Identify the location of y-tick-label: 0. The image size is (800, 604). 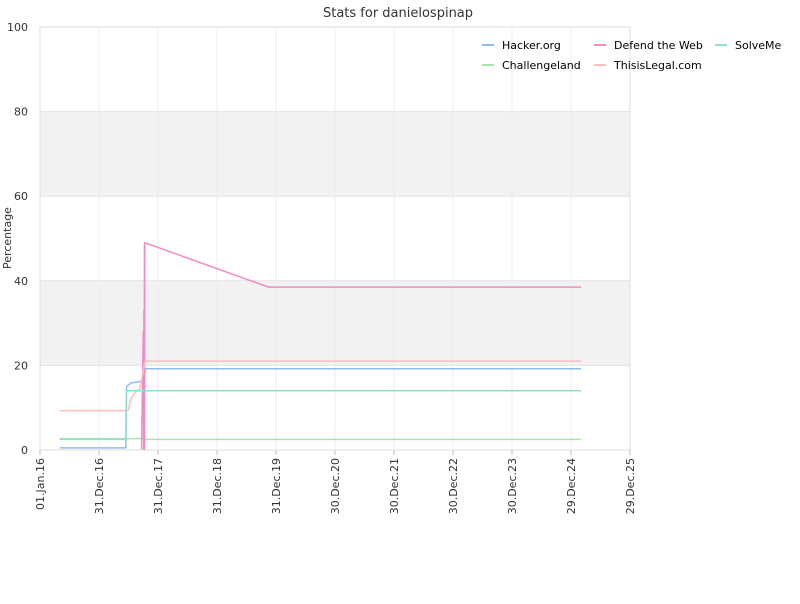
(24, 450).